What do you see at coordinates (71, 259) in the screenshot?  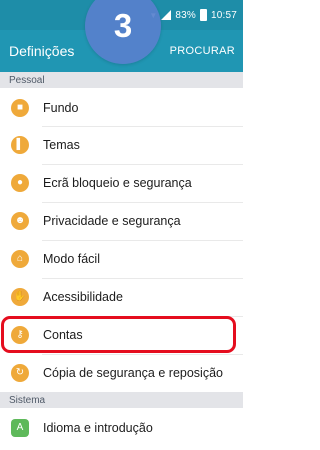 I see `menu-item-label: Modo fácil` at bounding box center [71, 259].